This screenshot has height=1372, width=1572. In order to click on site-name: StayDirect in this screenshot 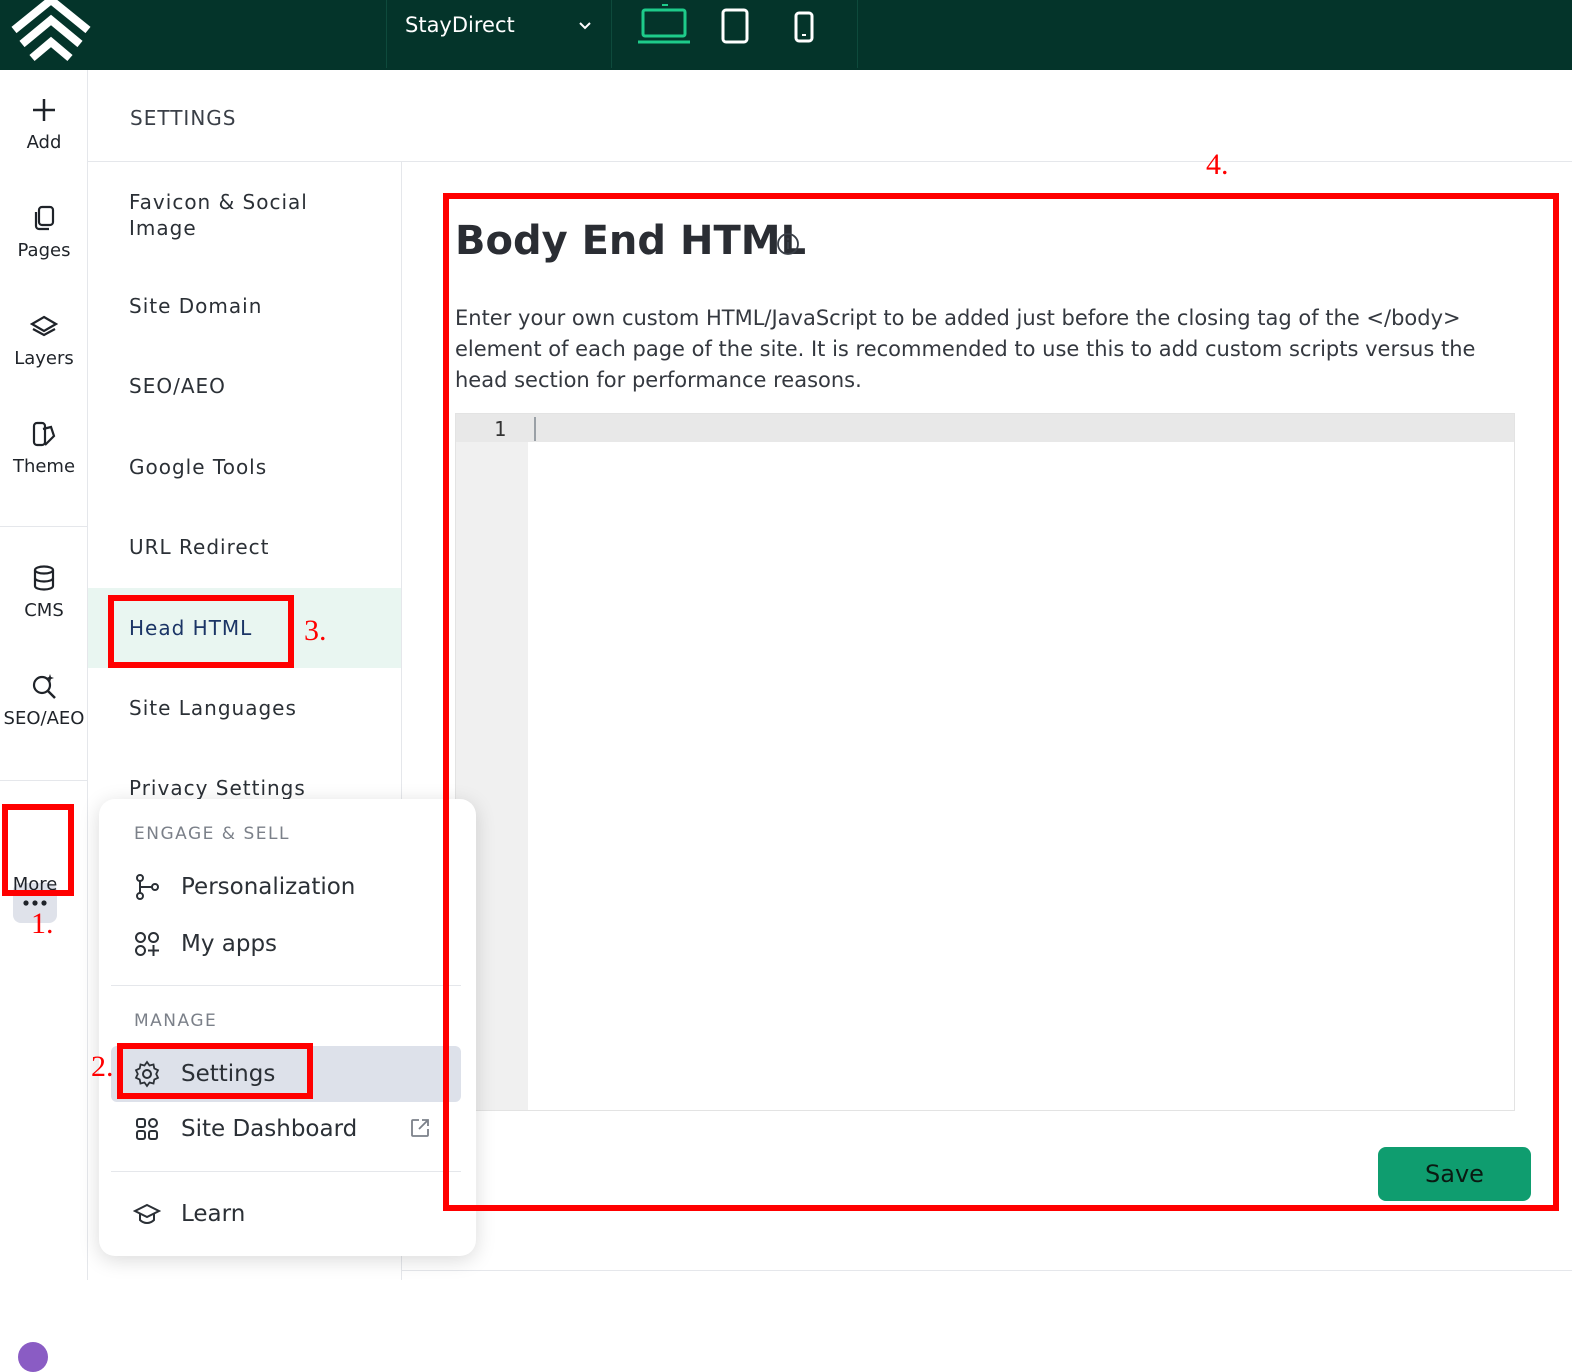, I will do `click(460, 25)`.